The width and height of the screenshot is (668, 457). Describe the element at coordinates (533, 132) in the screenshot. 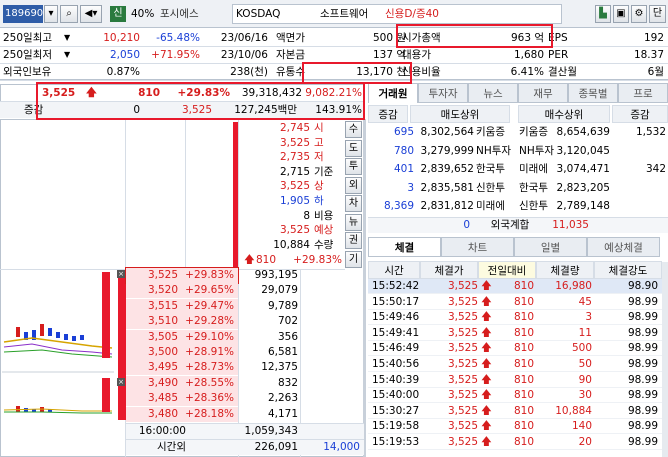

I see `broker-buy-name: 키움증` at that location.